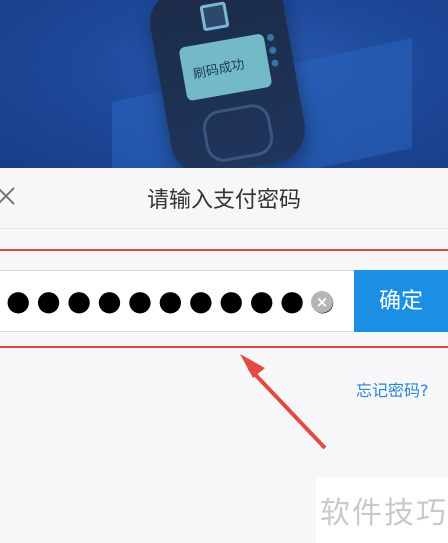 The width and height of the screenshot is (448, 543). Describe the element at coordinates (401, 301) in the screenshot. I see `confirm-button: 确定` at that location.